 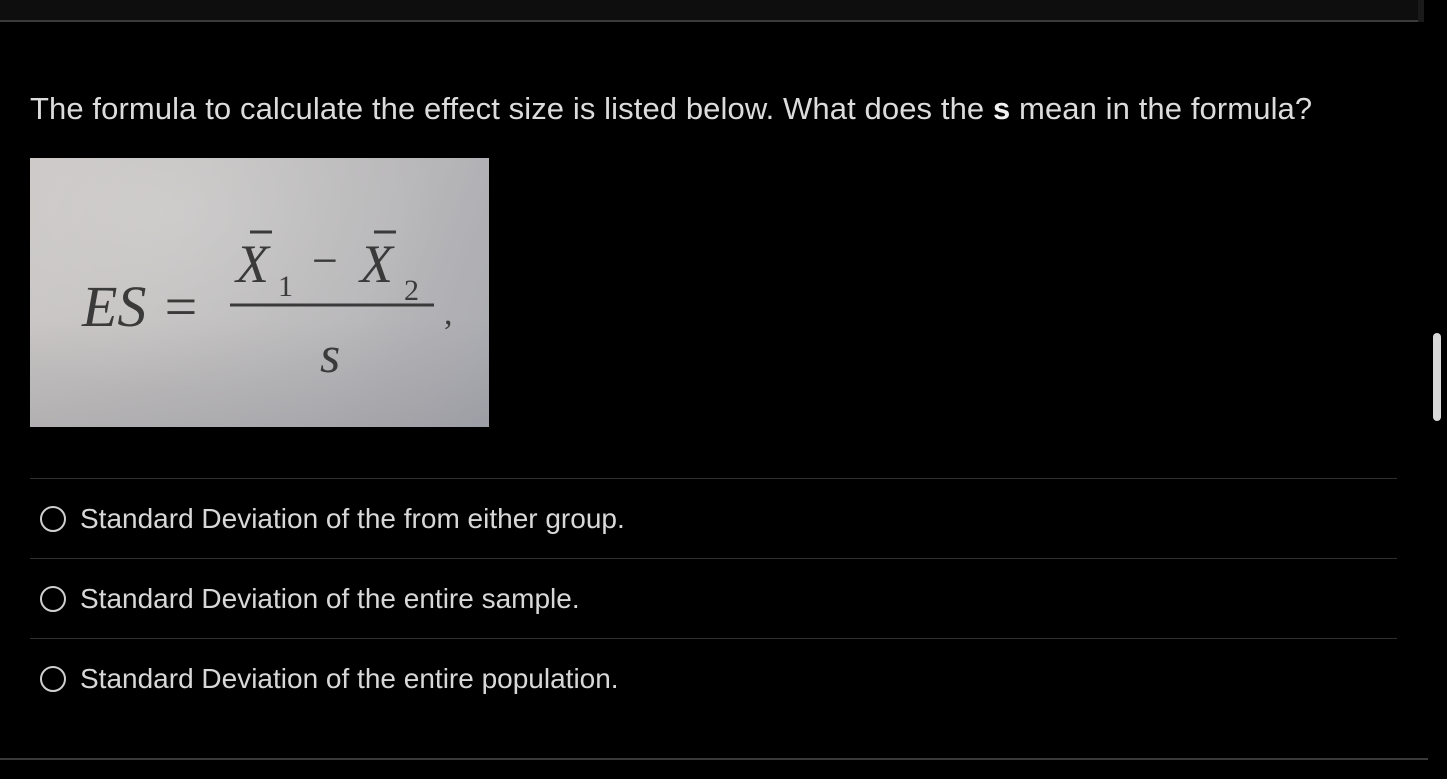 What do you see at coordinates (330, 598) in the screenshot?
I see `option-label: Standard Deviation of the entire sample.` at bounding box center [330, 598].